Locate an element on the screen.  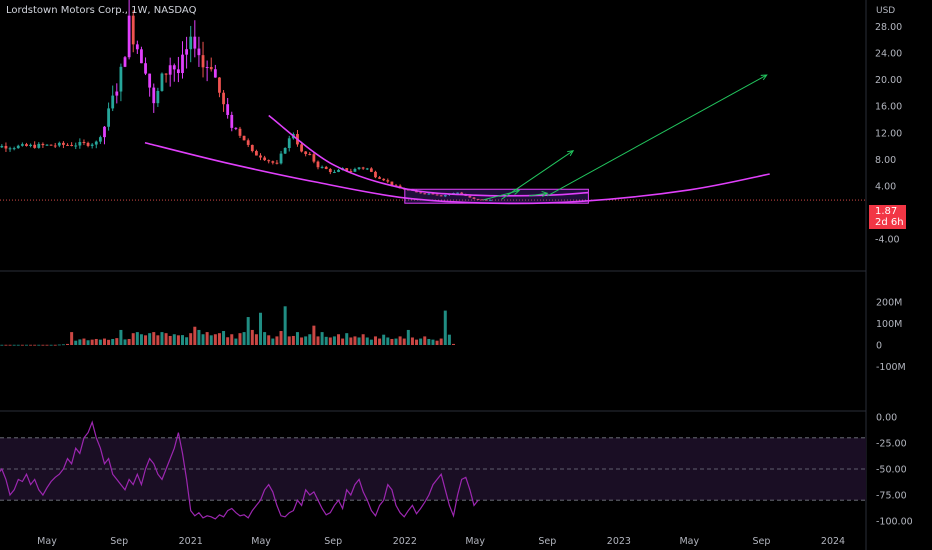
time-tick-label: 2023 is located at coordinates (619, 541).